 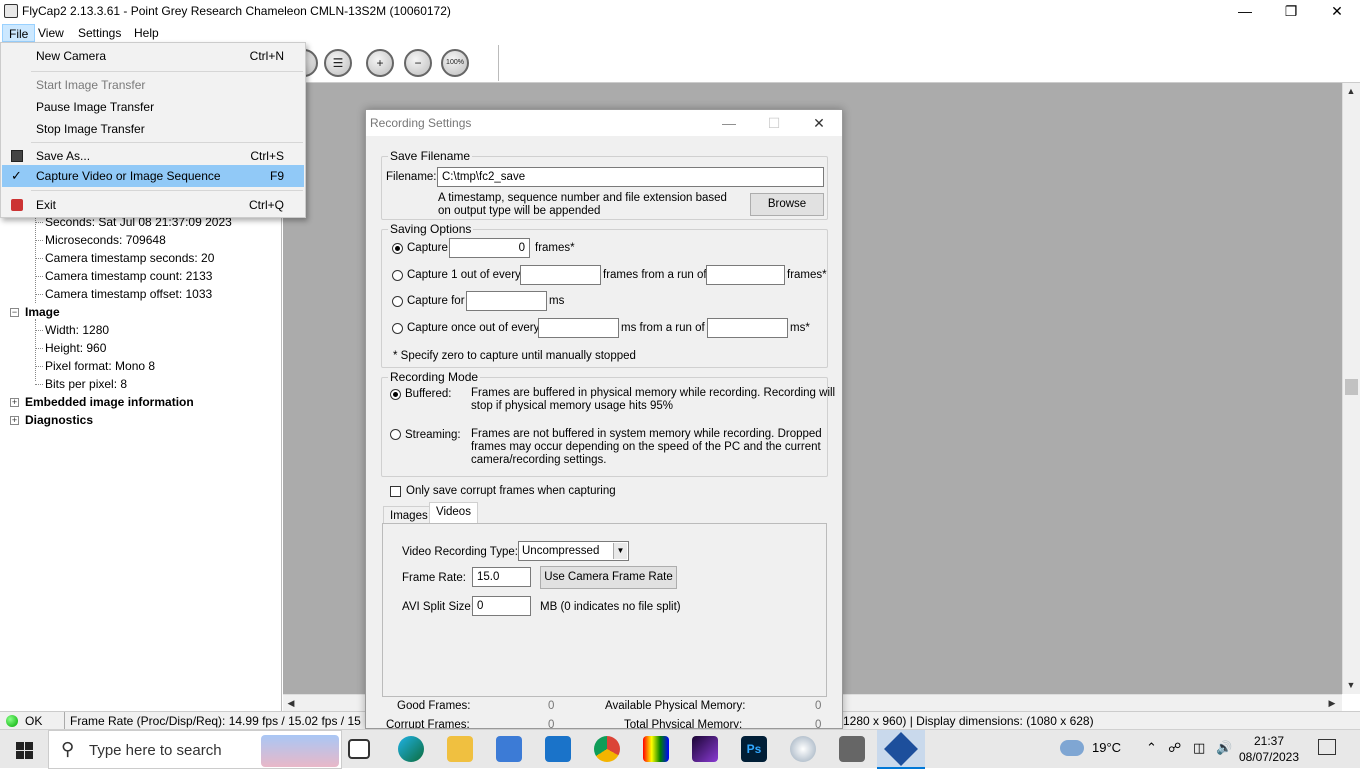 I want to click on menu-item-save-as: Save As... Ctrl+S, so click(x=153, y=156).